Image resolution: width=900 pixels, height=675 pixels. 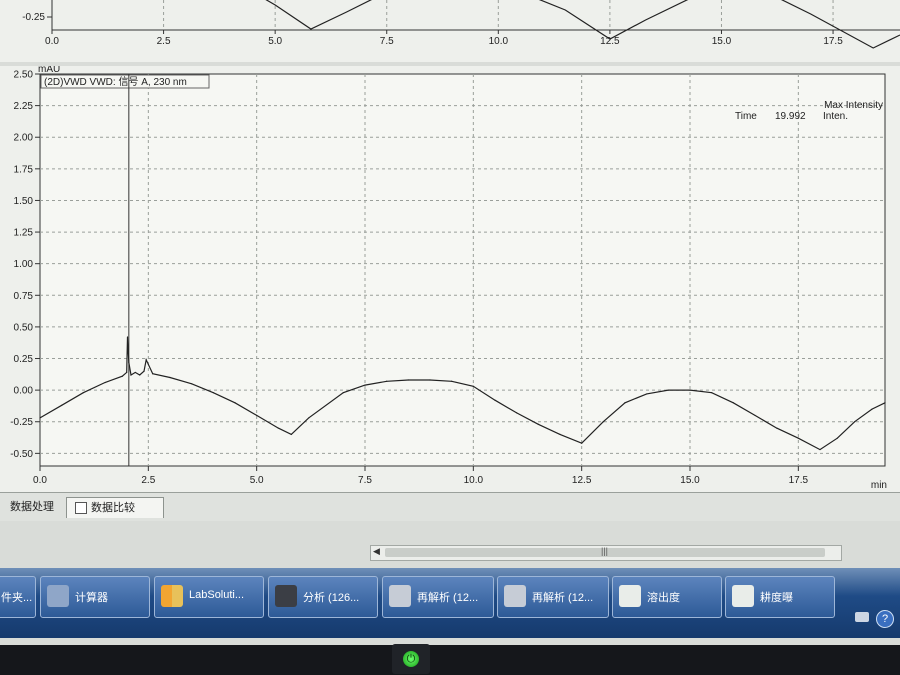 What do you see at coordinates (667, 597) in the screenshot?
I see `taskbar-item-dissolution: 溶出度` at bounding box center [667, 597].